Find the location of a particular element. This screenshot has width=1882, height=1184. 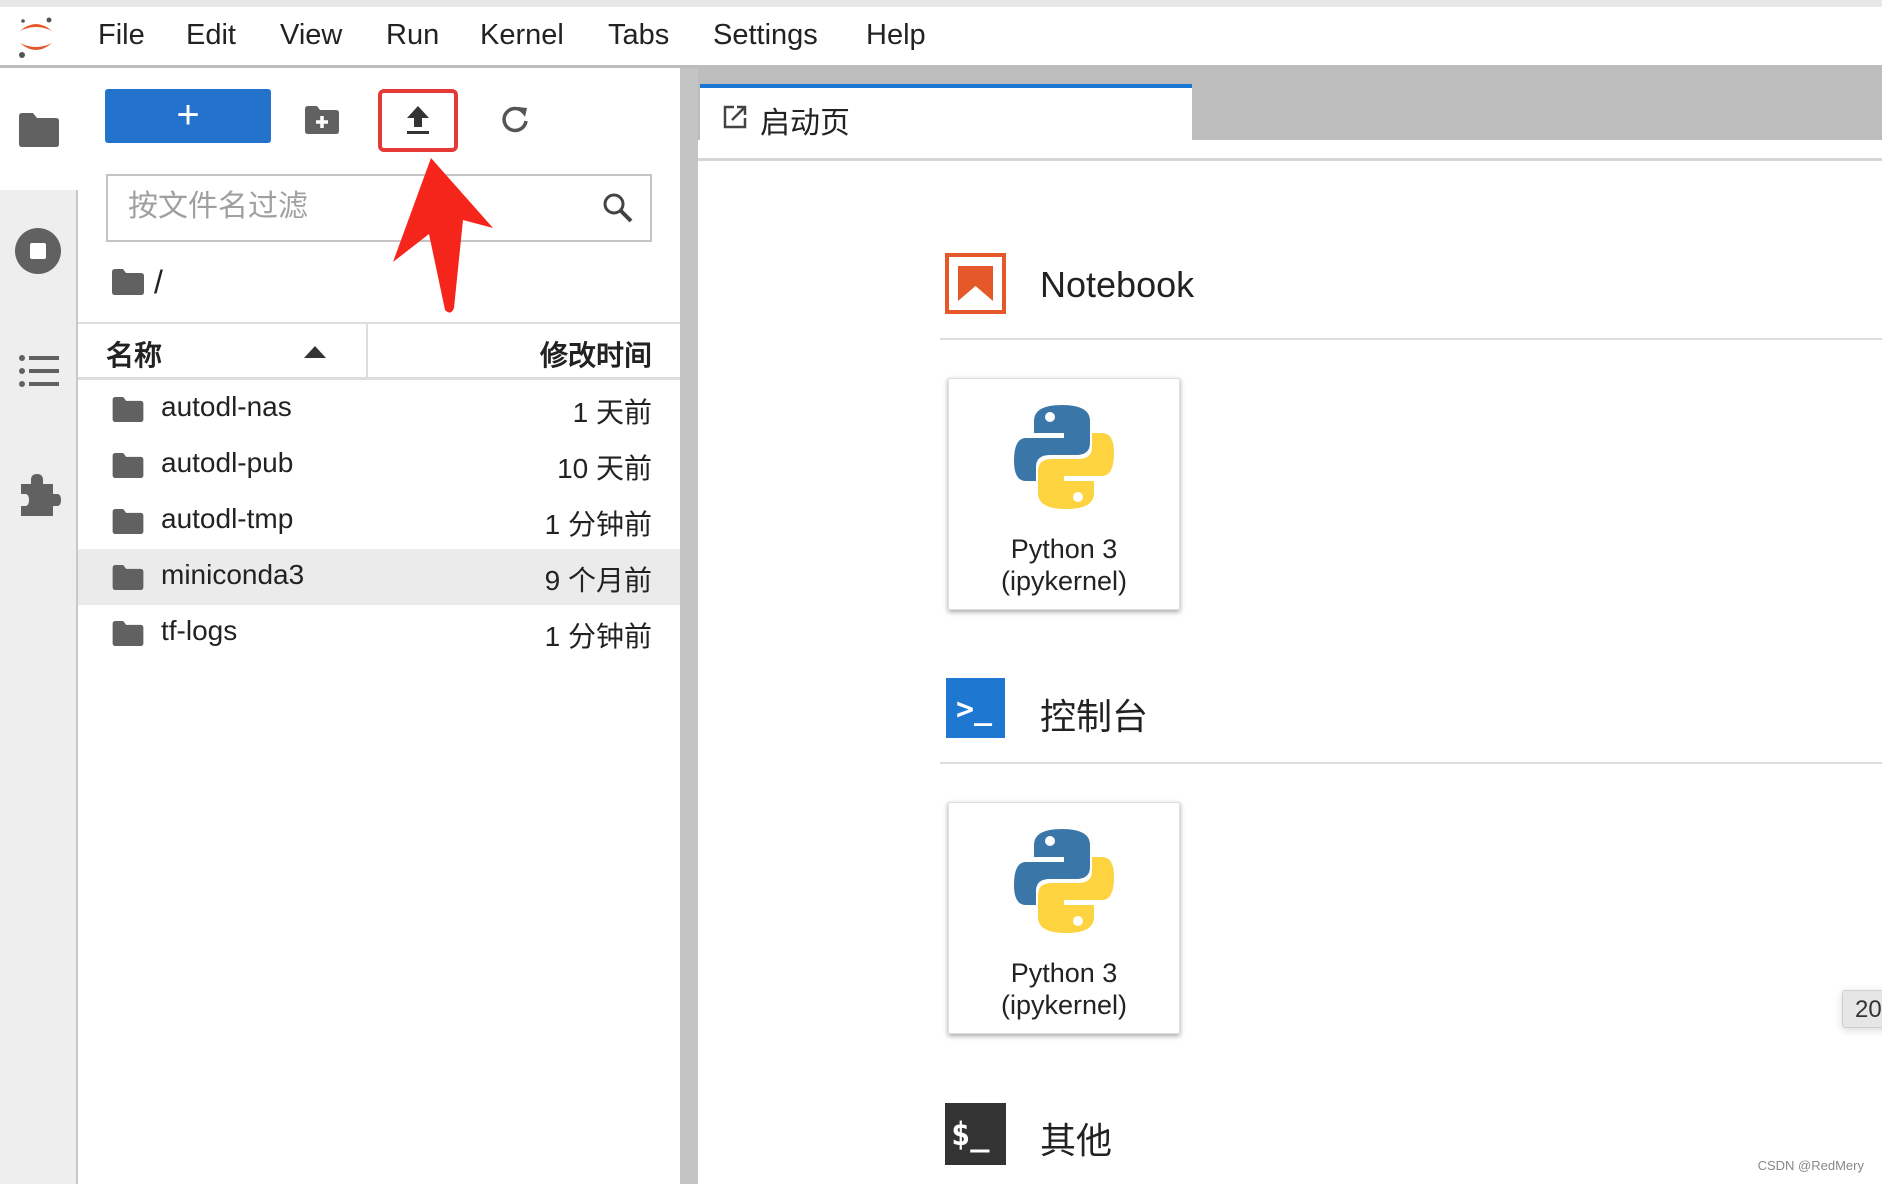

section-title-notebook: Notebook is located at coordinates (1117, 284).